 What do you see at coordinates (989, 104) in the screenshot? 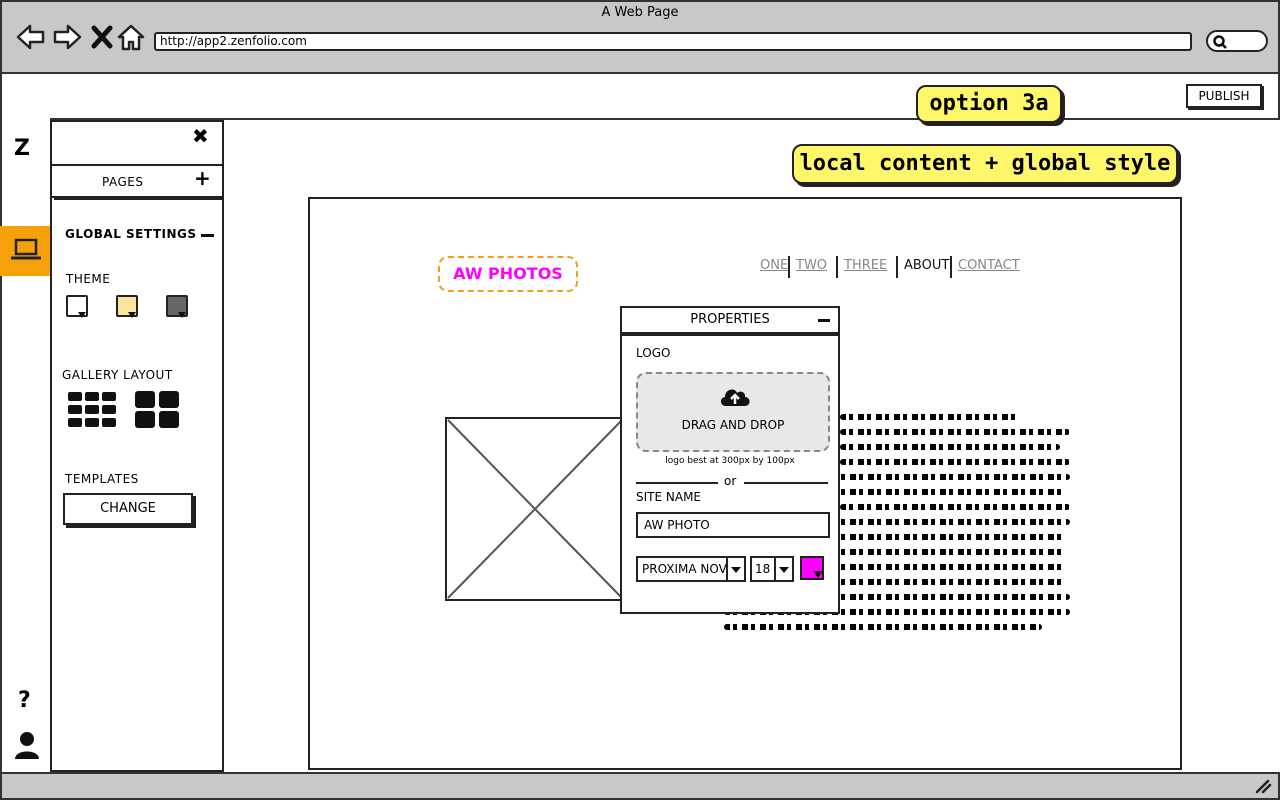
I see `option-annotation: option 3a` at bounding box center [989, 104].